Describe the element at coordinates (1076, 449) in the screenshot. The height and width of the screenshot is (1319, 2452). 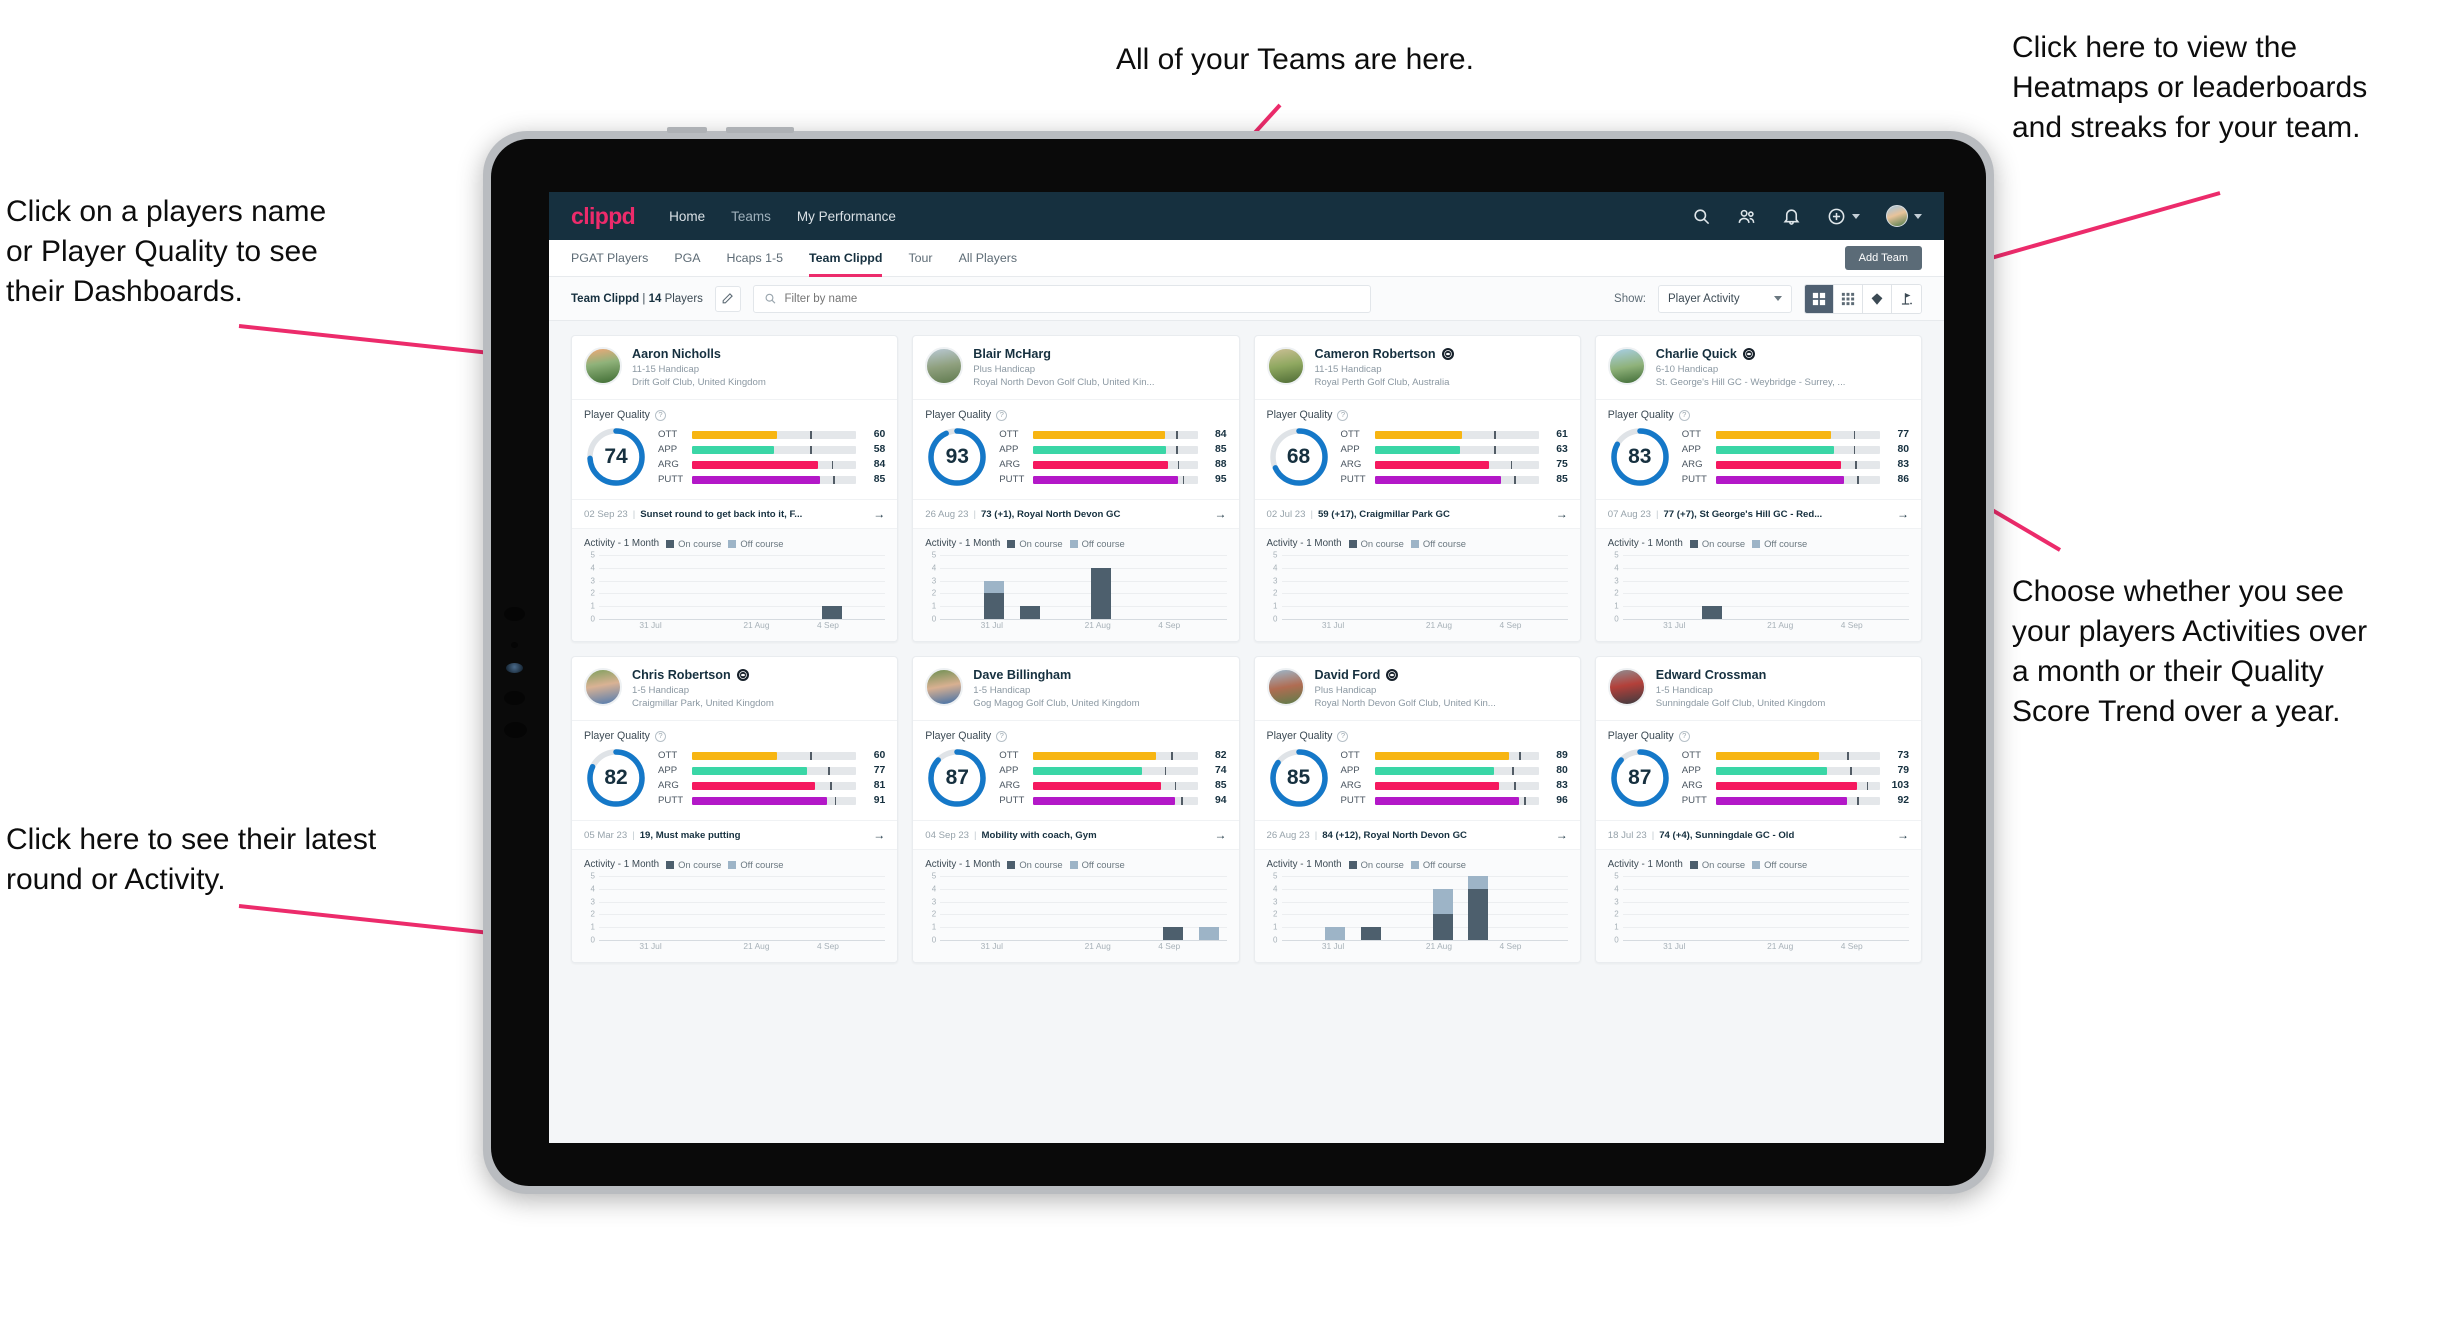
I see `player-quality-section: Player Quality? 93 OTT 84 APP 85 ARG 88 PUTT 95` at that location.